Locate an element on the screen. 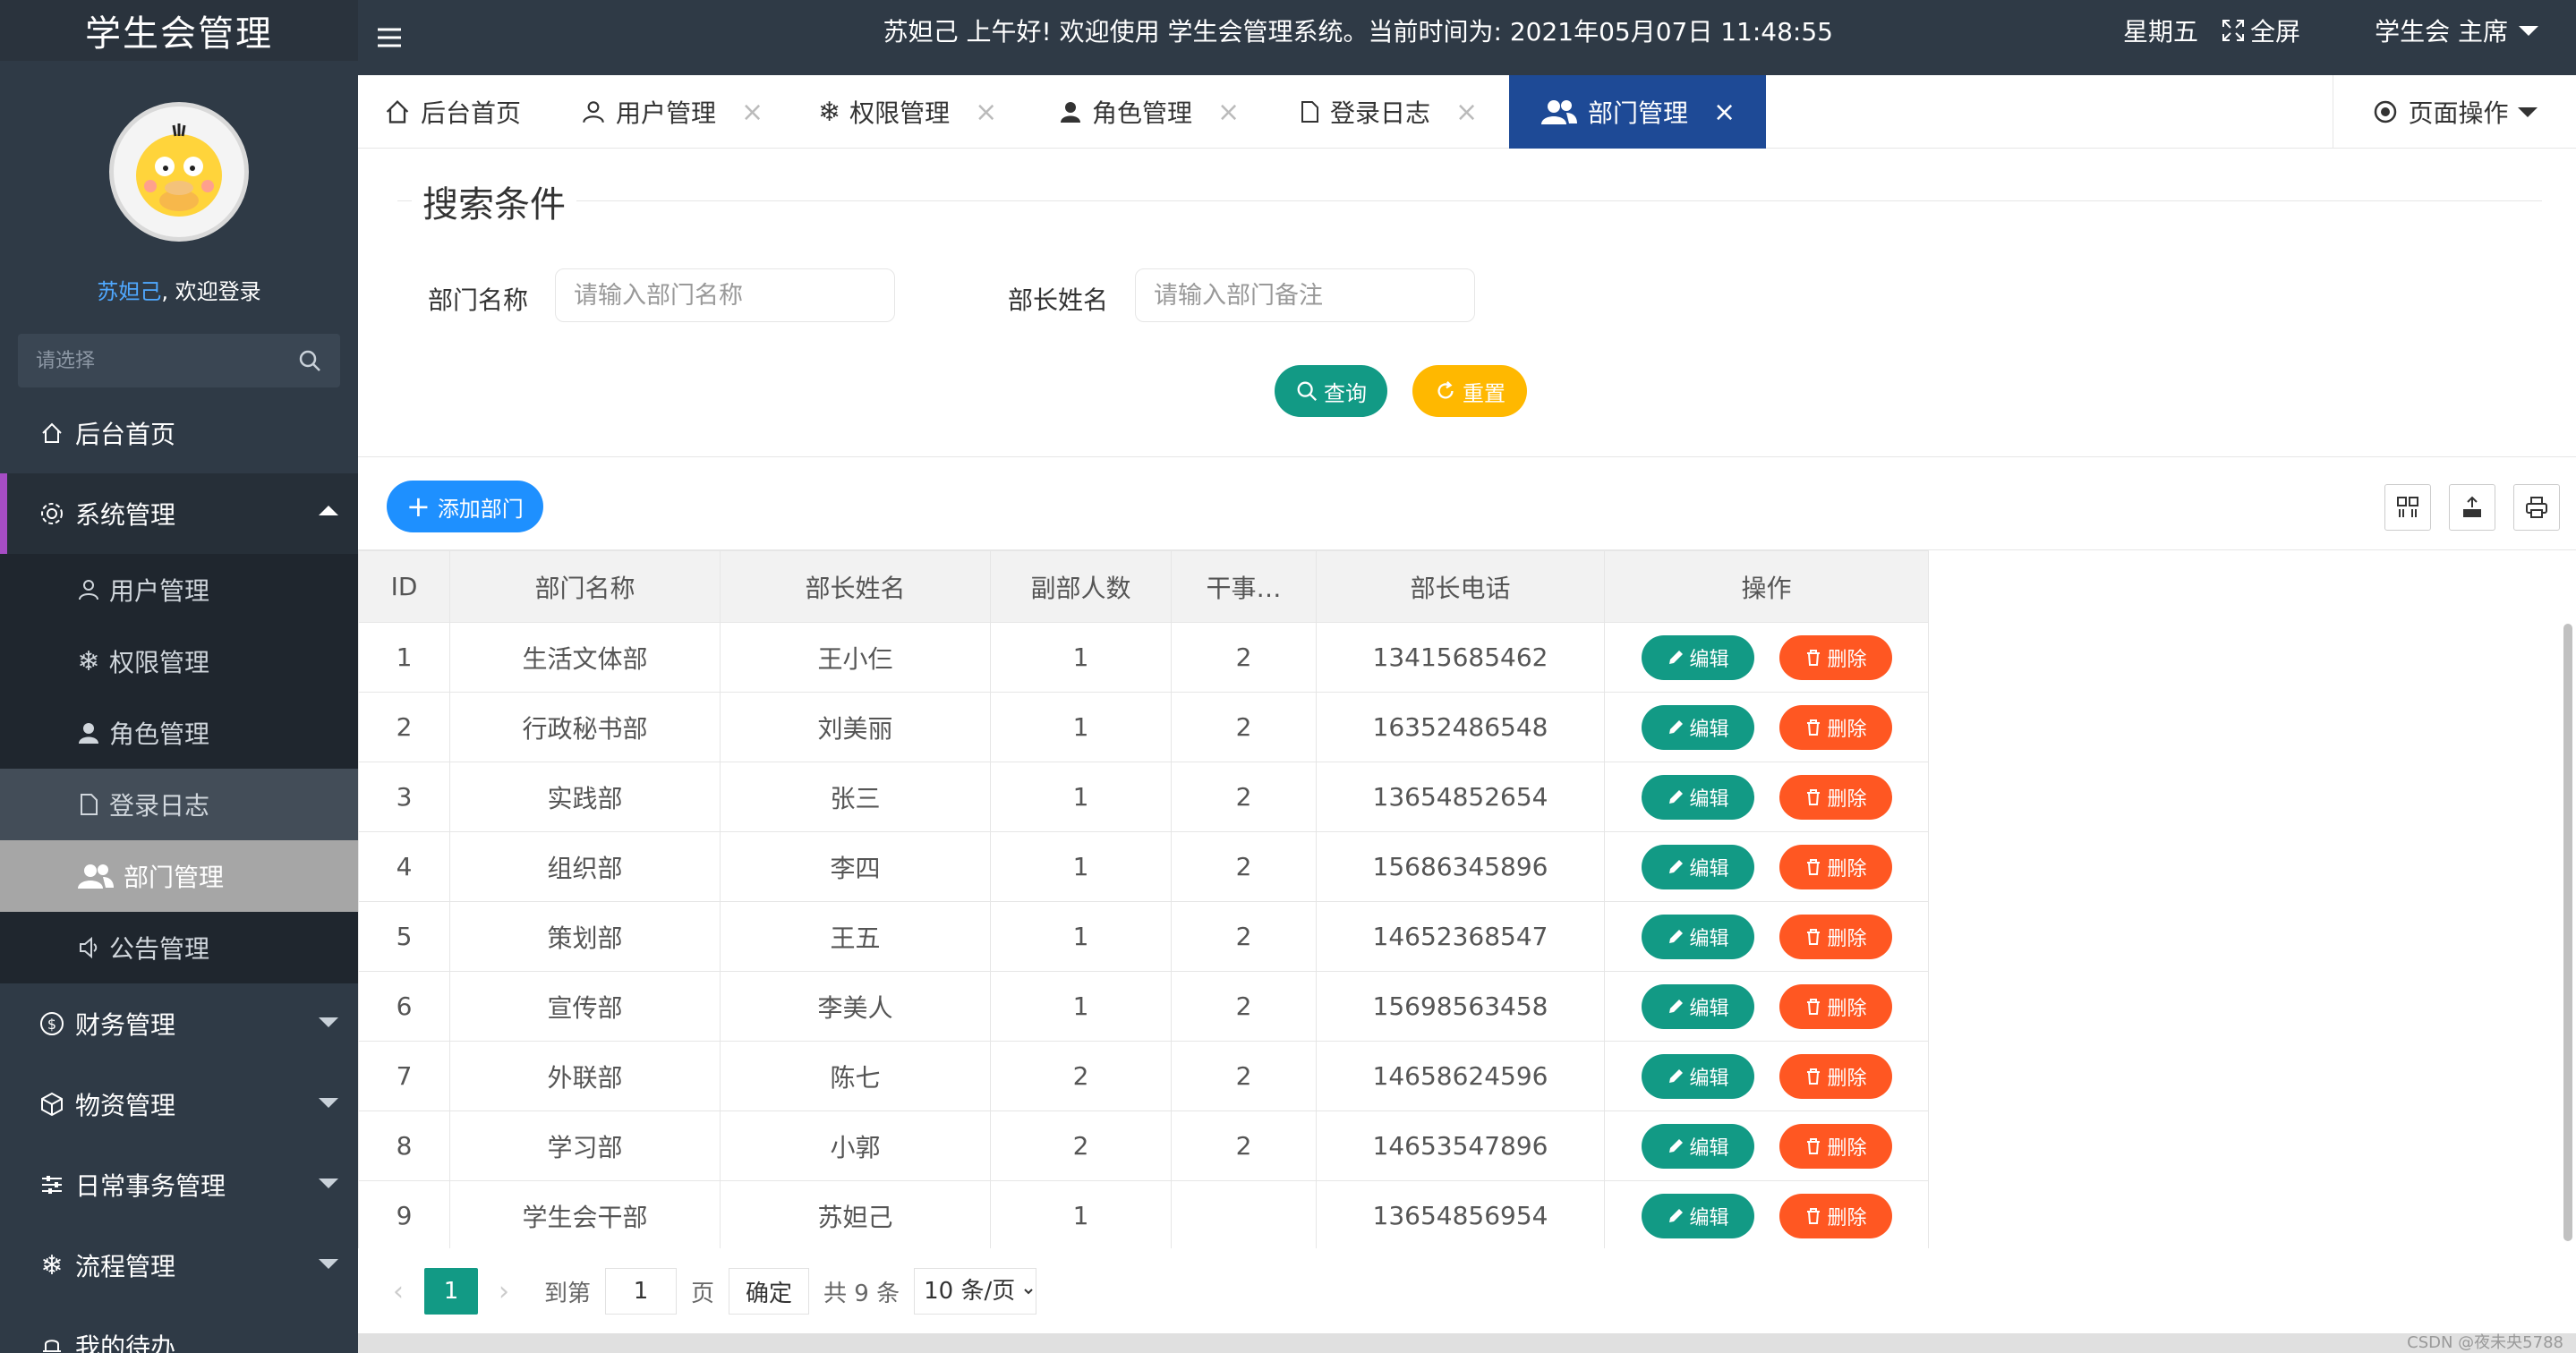 This screenshot has height=1353, width=2576. sidebar-item-supplies: 物资管理 is located at coordinates (179, 1104).